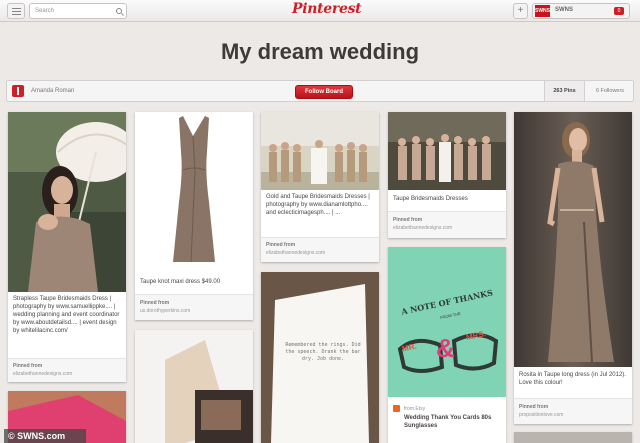 The height and width of the screenshot is (443, 640). What do you see at coordinates (45, 11) in the screenshot?
I see `search-placeholder: Search` at bounding box center [45, 11].